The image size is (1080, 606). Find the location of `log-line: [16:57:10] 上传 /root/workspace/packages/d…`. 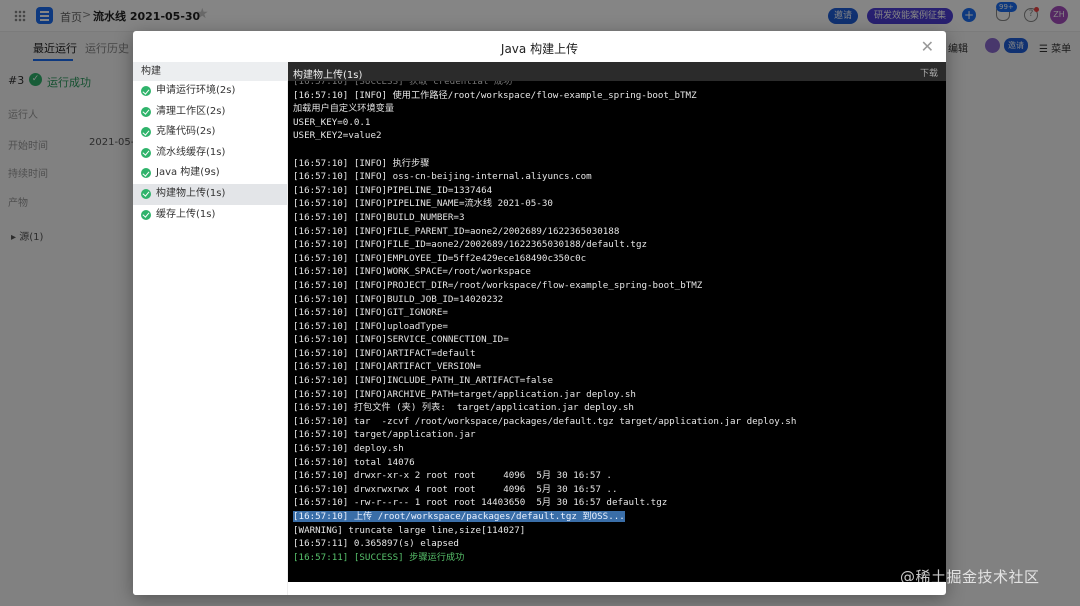

log-line: [16:57:10] 上传 /root/workspace/packages/d… is located at coordinates (618, 517).